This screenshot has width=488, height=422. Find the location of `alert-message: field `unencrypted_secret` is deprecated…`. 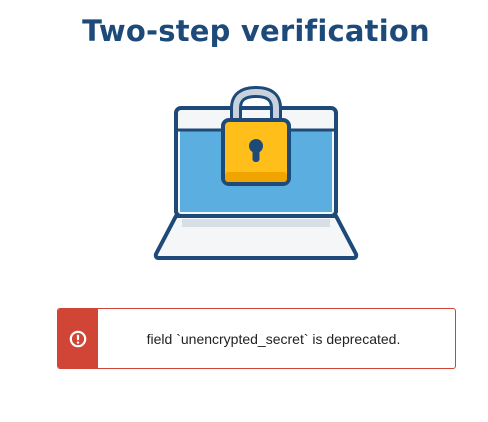

alert-message: field `unencrypted_secret` is deprecated… is located at coordinates (273, 338).